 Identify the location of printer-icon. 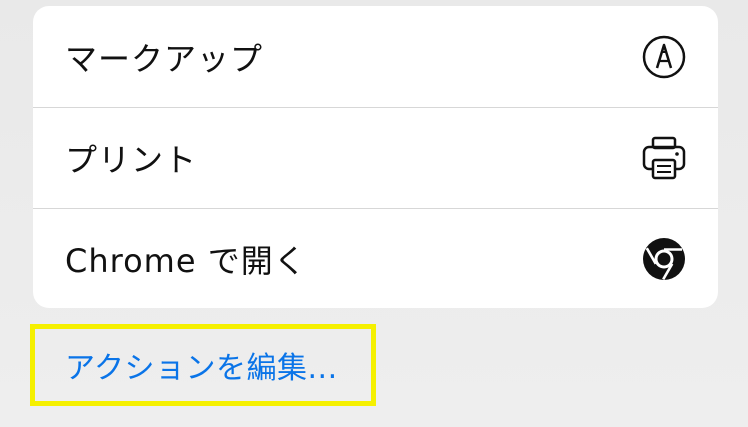
(664, 158).